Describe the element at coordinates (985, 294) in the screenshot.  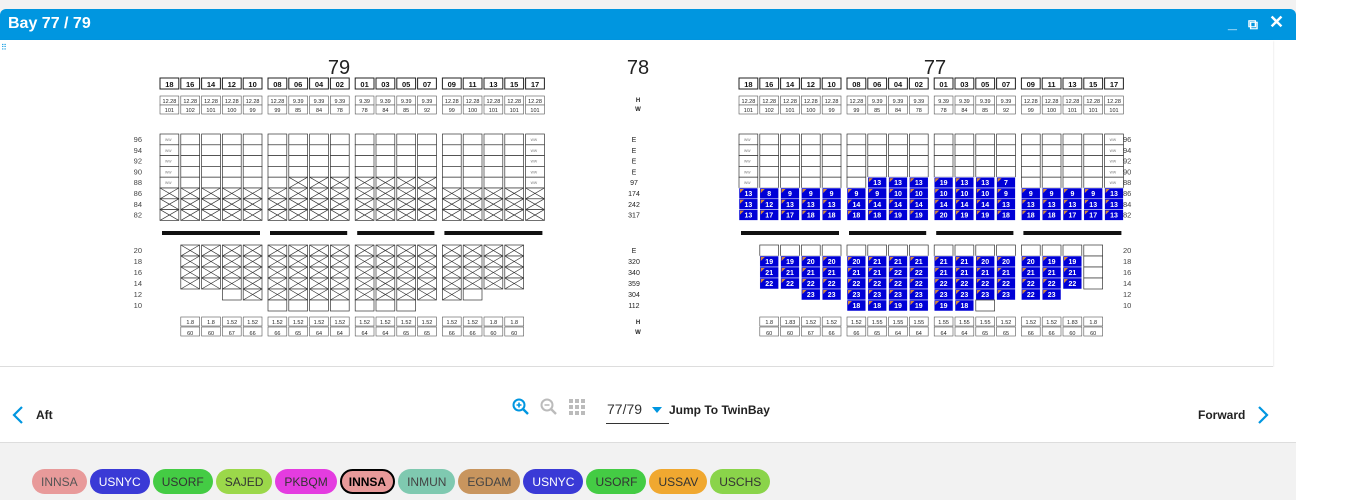
I see `hold-slot: 23` at that location.